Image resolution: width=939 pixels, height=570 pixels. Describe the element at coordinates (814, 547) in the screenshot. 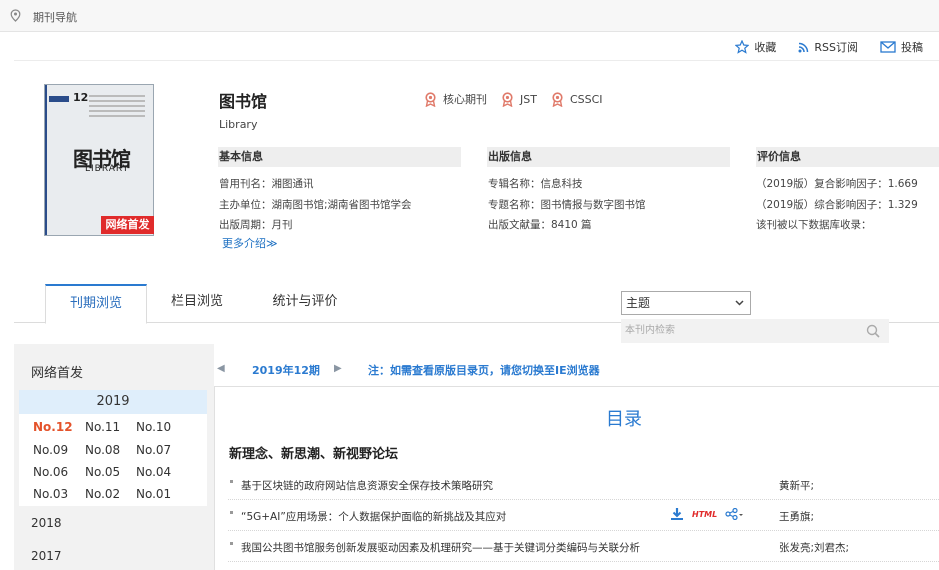

I see `article-authors: 张发亮;刘君杰;` at that location.